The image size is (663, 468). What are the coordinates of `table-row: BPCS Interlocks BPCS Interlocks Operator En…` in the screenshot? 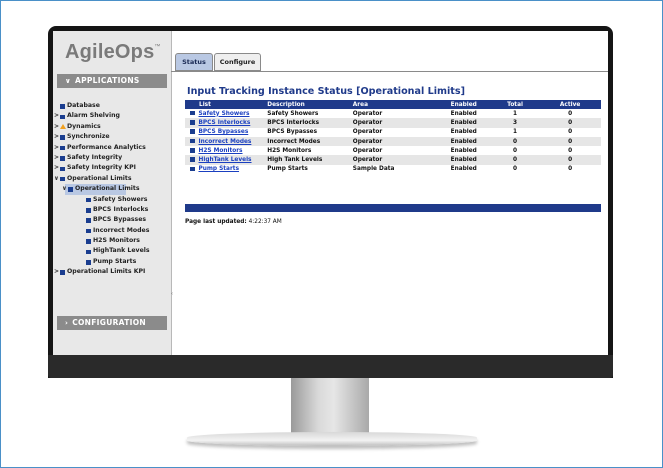 It's located at (393, 123).